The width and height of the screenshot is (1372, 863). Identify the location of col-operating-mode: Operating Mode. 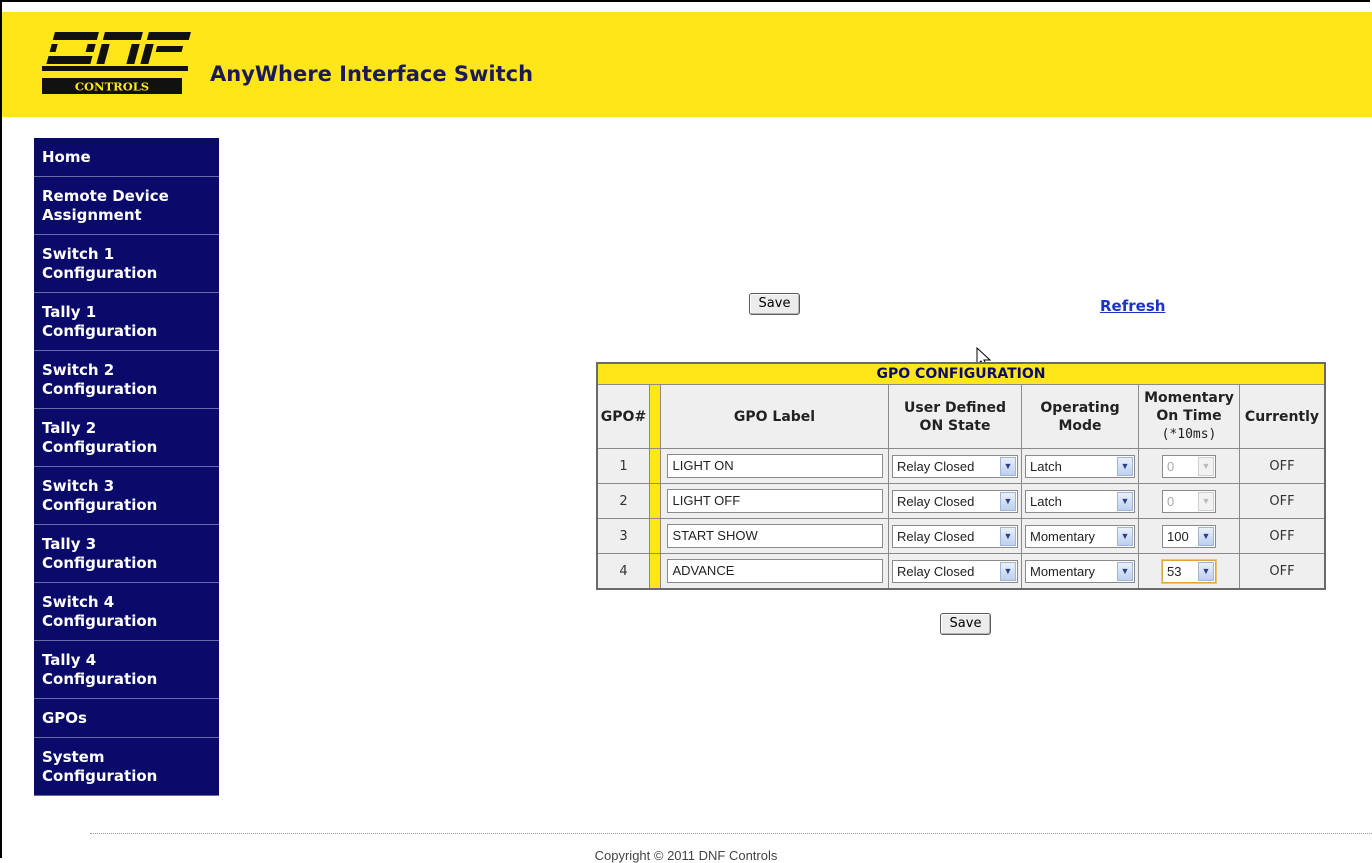
(1080, 416).